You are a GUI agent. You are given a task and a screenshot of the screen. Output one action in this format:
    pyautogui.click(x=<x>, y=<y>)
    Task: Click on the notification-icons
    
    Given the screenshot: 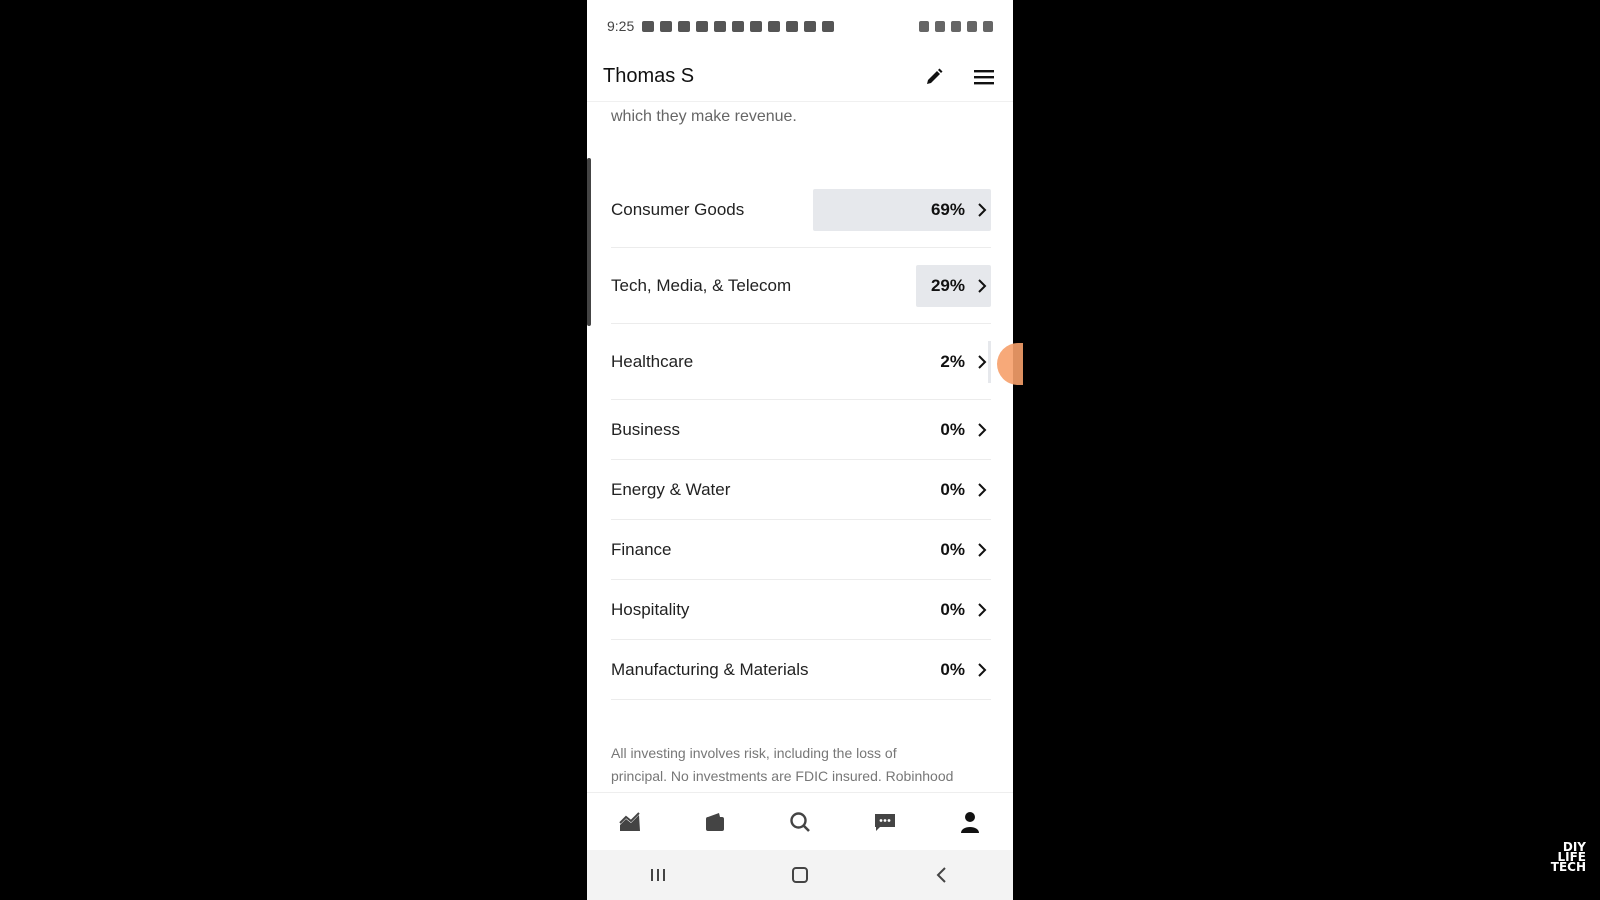 What is the action you would take?
    pyautogui.click(x=738, y=26)
    